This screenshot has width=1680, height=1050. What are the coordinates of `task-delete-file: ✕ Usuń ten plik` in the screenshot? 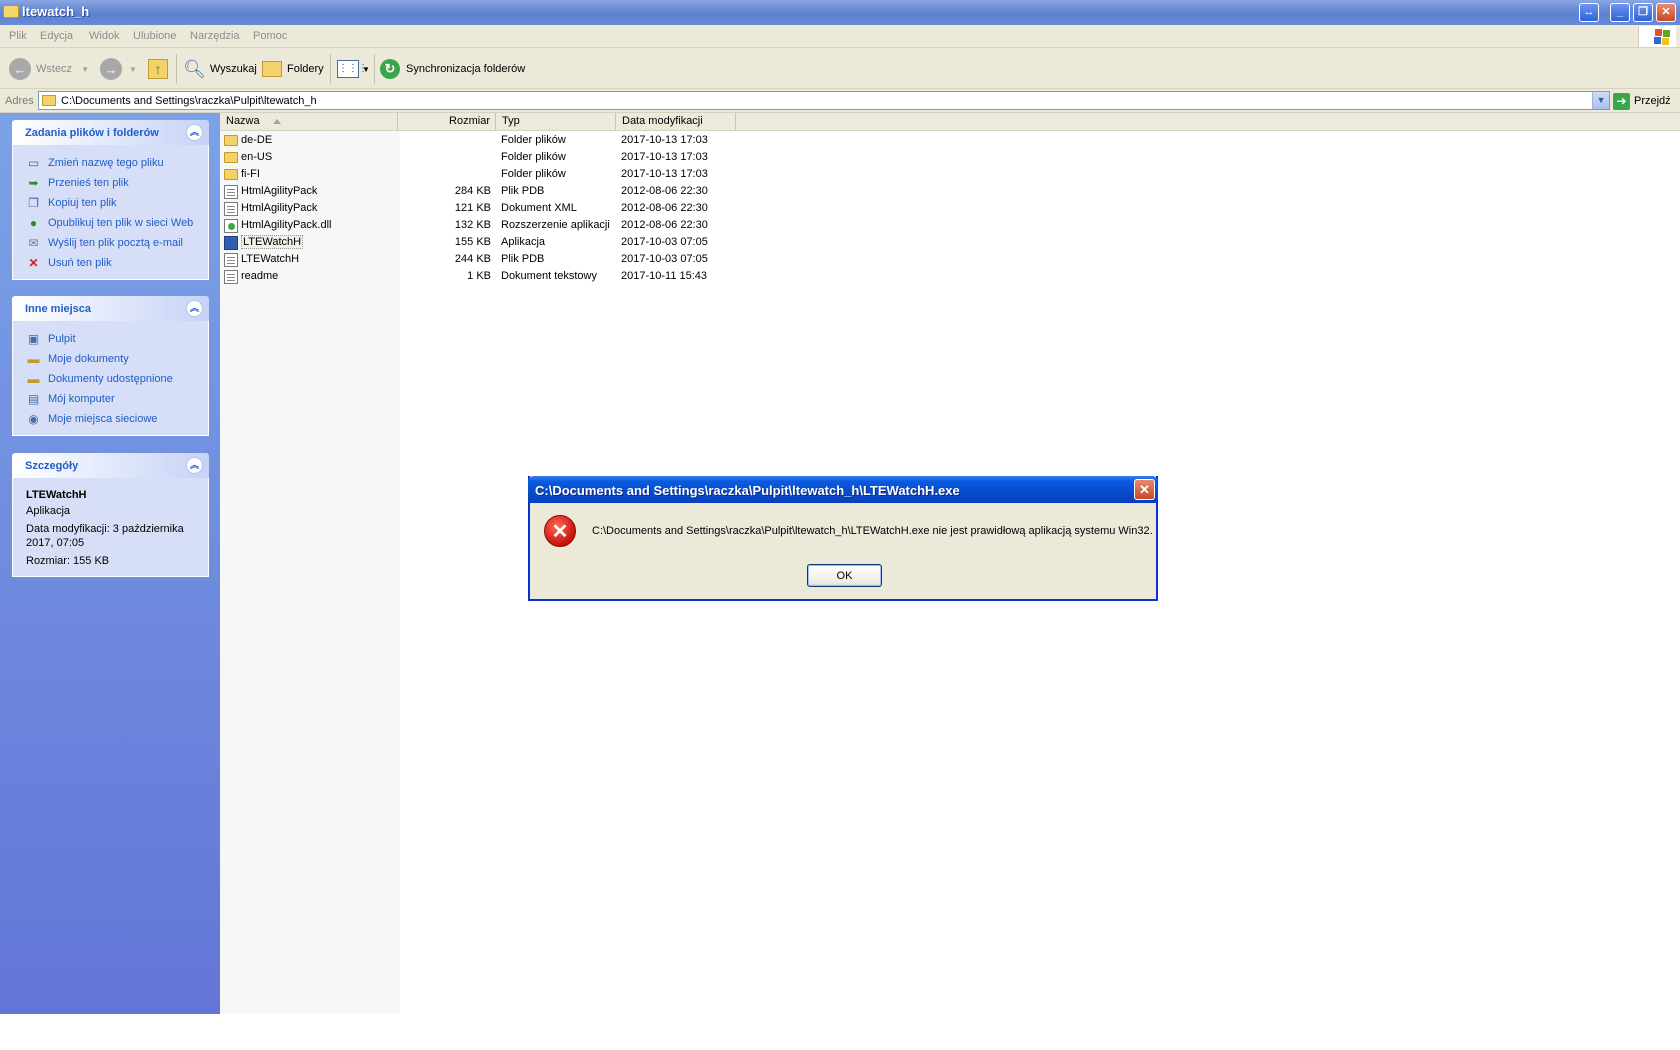 It's located at (110, 263).